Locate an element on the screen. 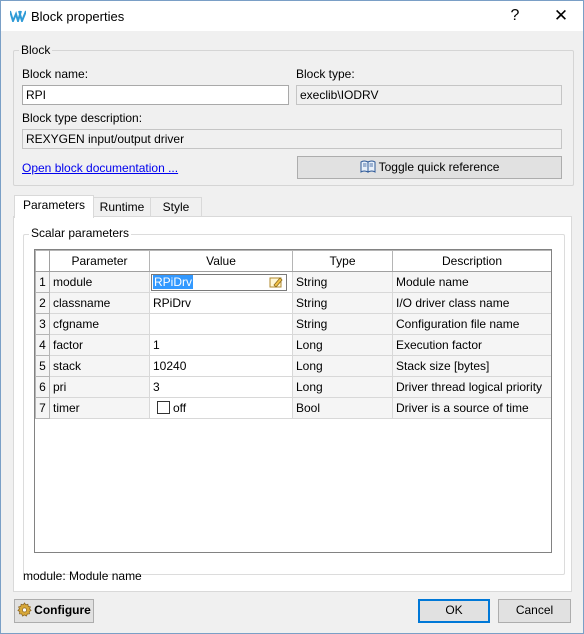 This screenshot has height=634, width=584. parameter-name-cell: factor is located at coordinates (99, 345).